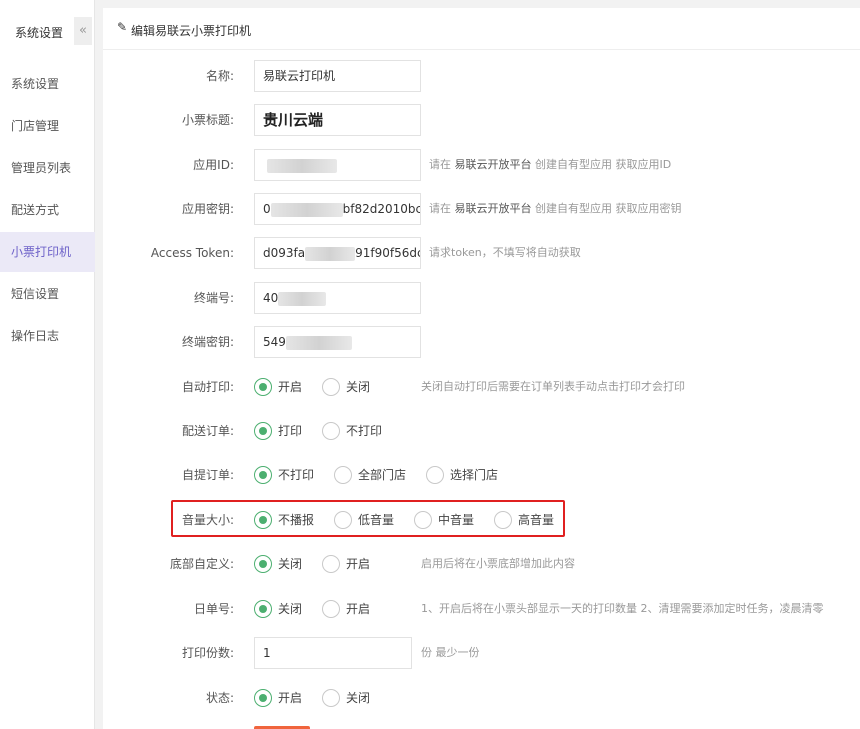 This screenshot has width=860, height=729. I want to click on access-token-input: d093fa91f90f56dc7, so click(337, 253).